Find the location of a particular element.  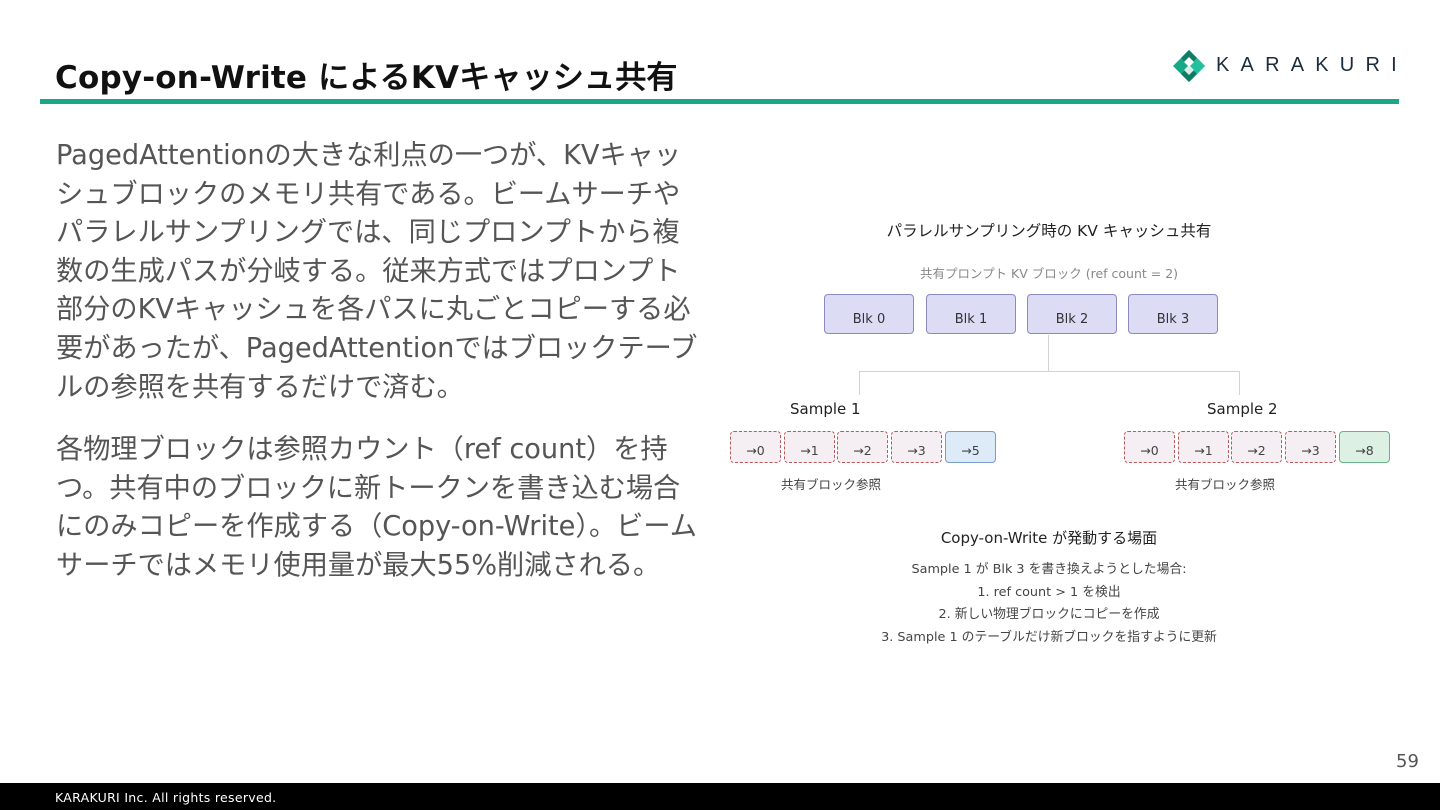

logo-wordmark: KARAKURI is located at coordinates (1312, 65).